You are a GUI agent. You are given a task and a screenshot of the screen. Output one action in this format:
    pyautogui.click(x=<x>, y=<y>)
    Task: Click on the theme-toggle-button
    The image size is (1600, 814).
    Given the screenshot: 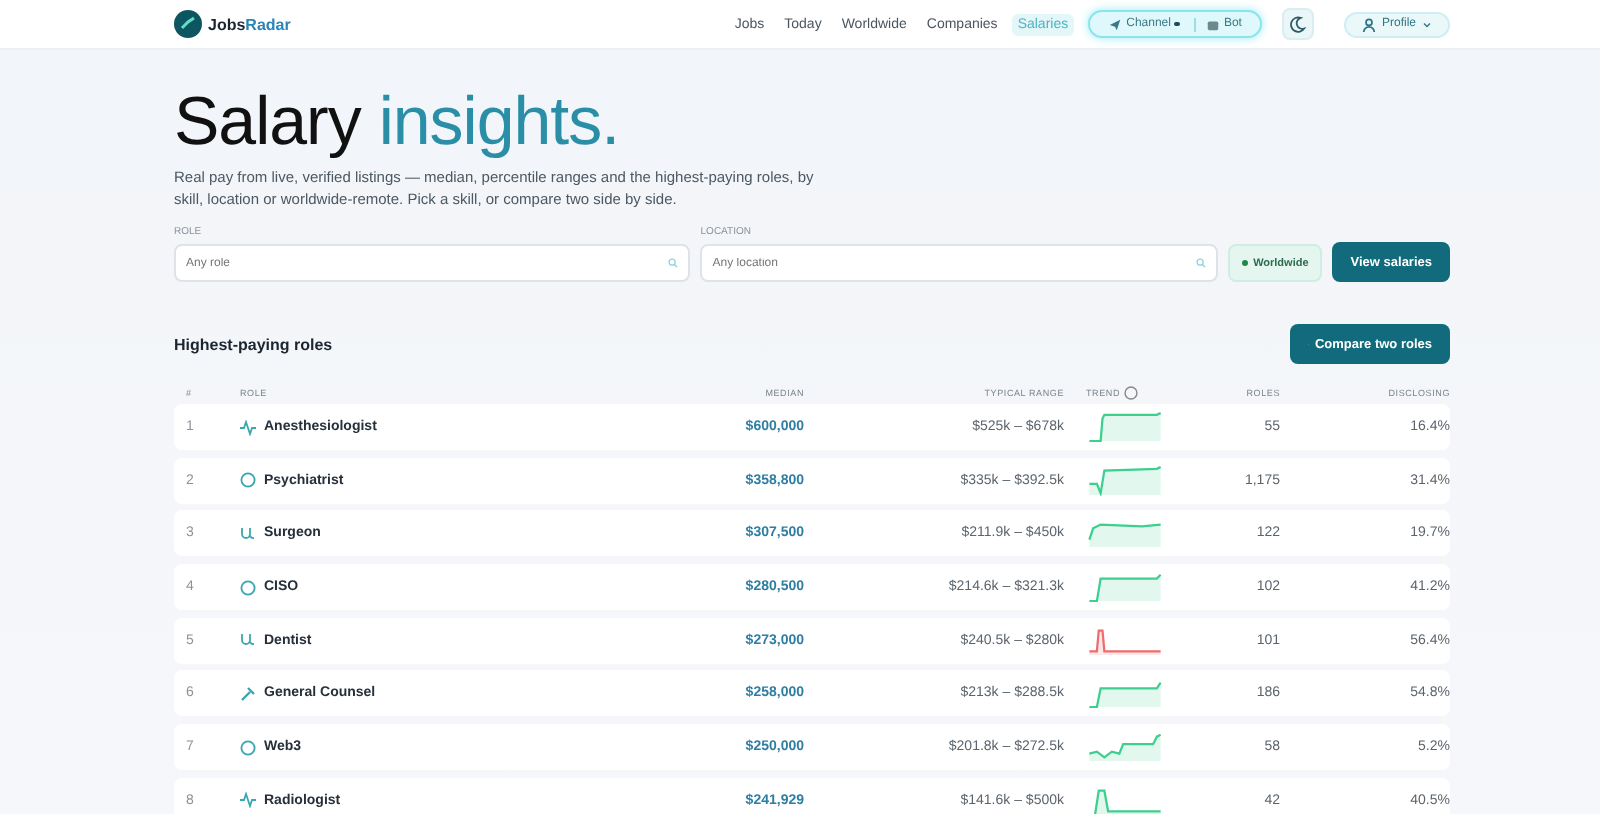 What is the action you would take?
    pyautogui.click(x=1297, y=24)
    